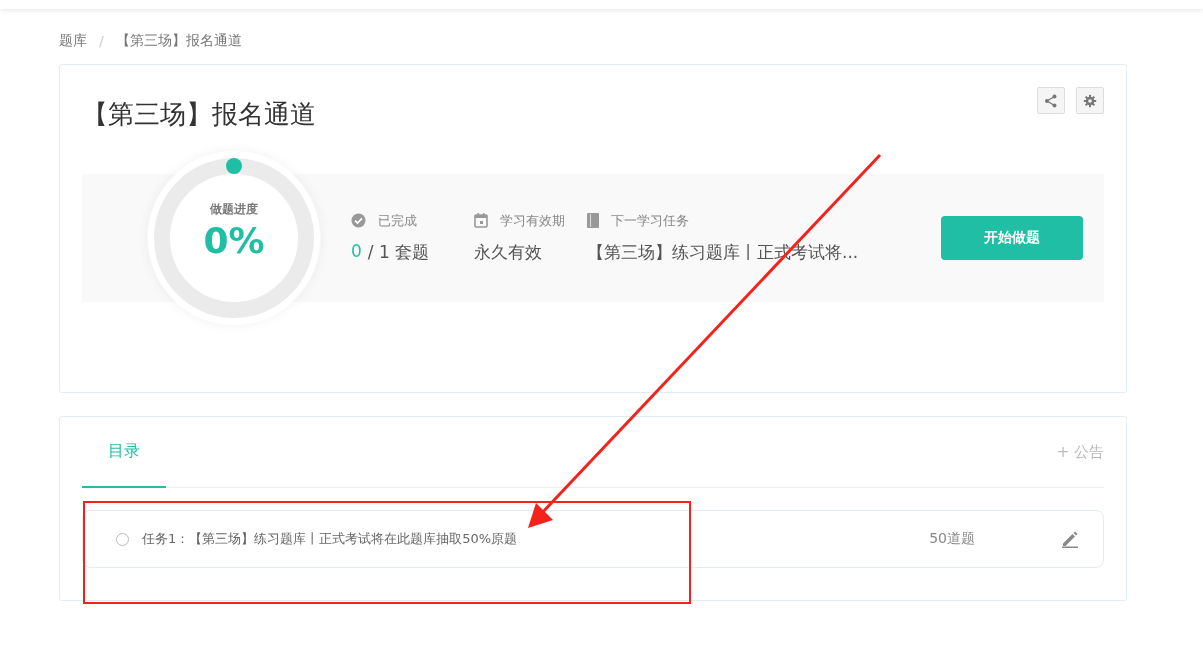 The width and height of the screenshot is (1203, 652). I want to click on edit-button, so click(1070, 539).